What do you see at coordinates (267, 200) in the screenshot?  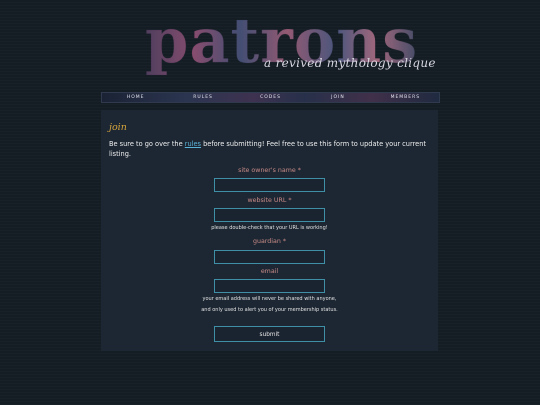 I see `website-url-label-text: website URL` at bounding box center [267, 200].